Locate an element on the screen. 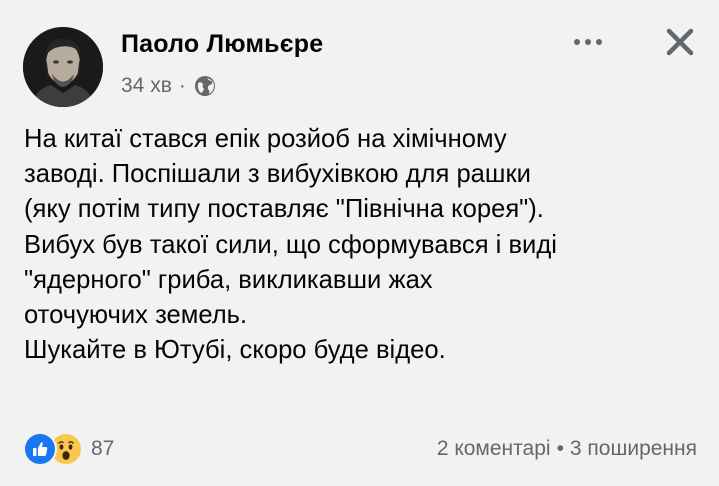 This screenshot has width=719, height=486. avatar-photo is located at coordinates (63, 67).